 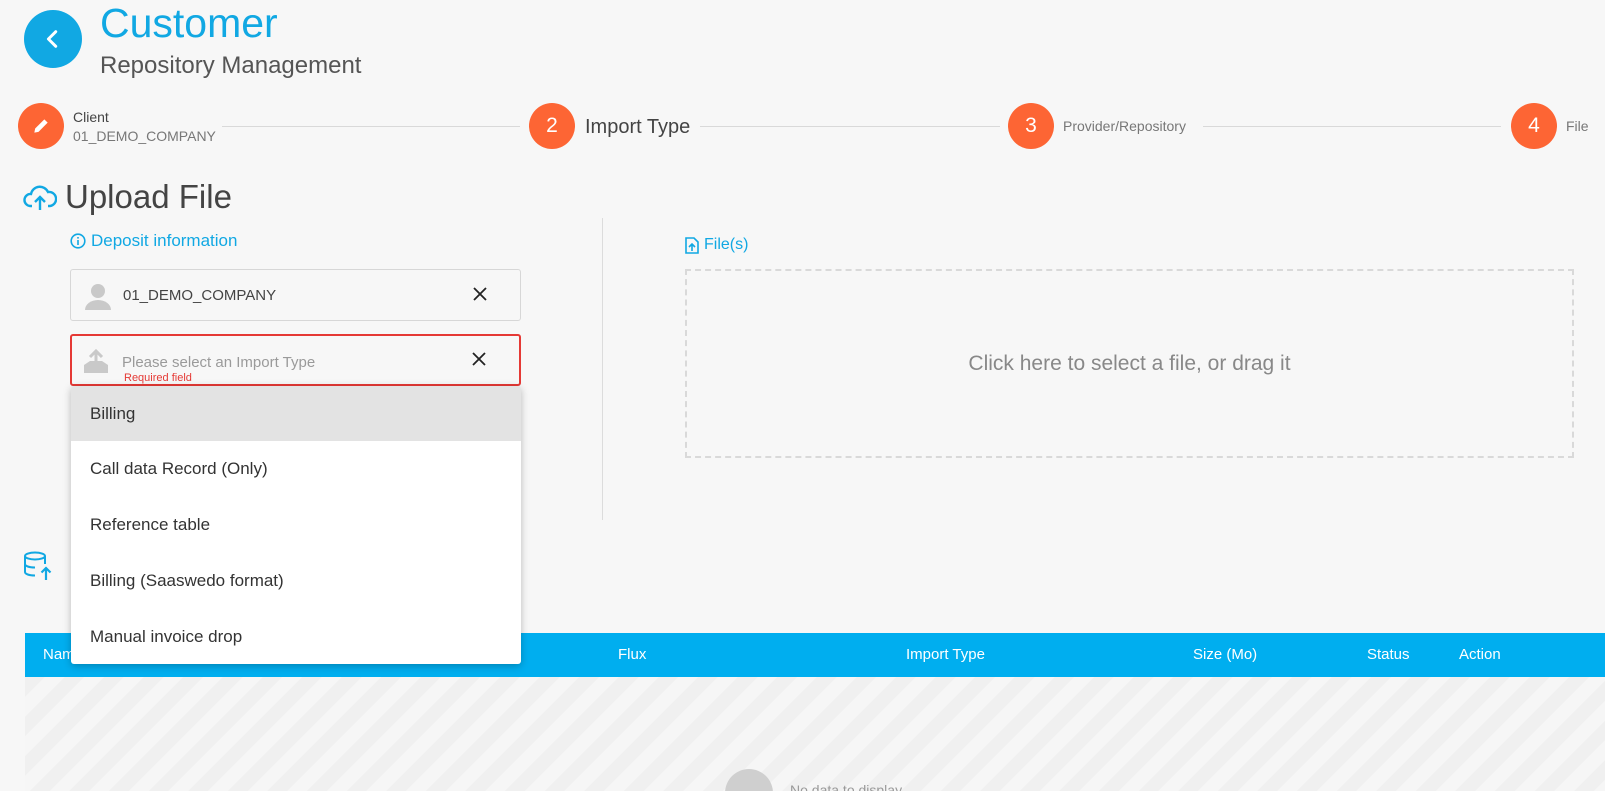 I want to click on back-button, so click(x=53, y=39).